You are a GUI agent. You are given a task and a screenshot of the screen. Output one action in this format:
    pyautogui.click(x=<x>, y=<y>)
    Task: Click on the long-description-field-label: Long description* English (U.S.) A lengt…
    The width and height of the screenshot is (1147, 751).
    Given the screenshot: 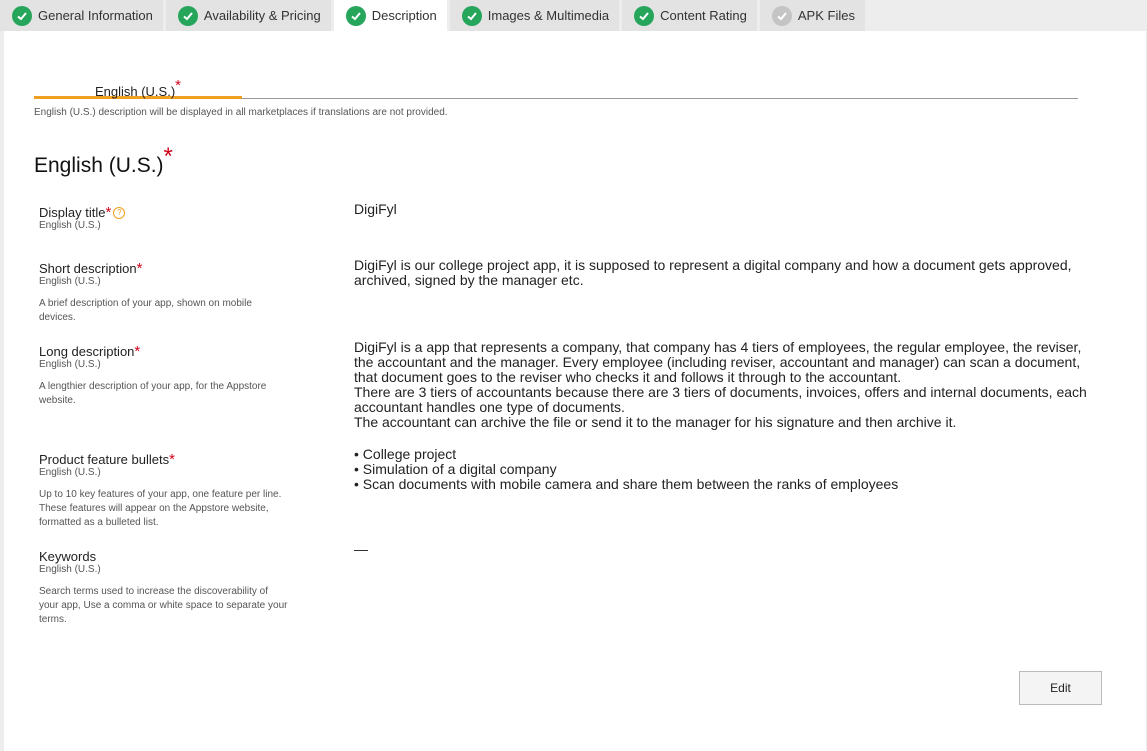 What is the action you would take?
    pyautogui.click(x=169, y=375)
    